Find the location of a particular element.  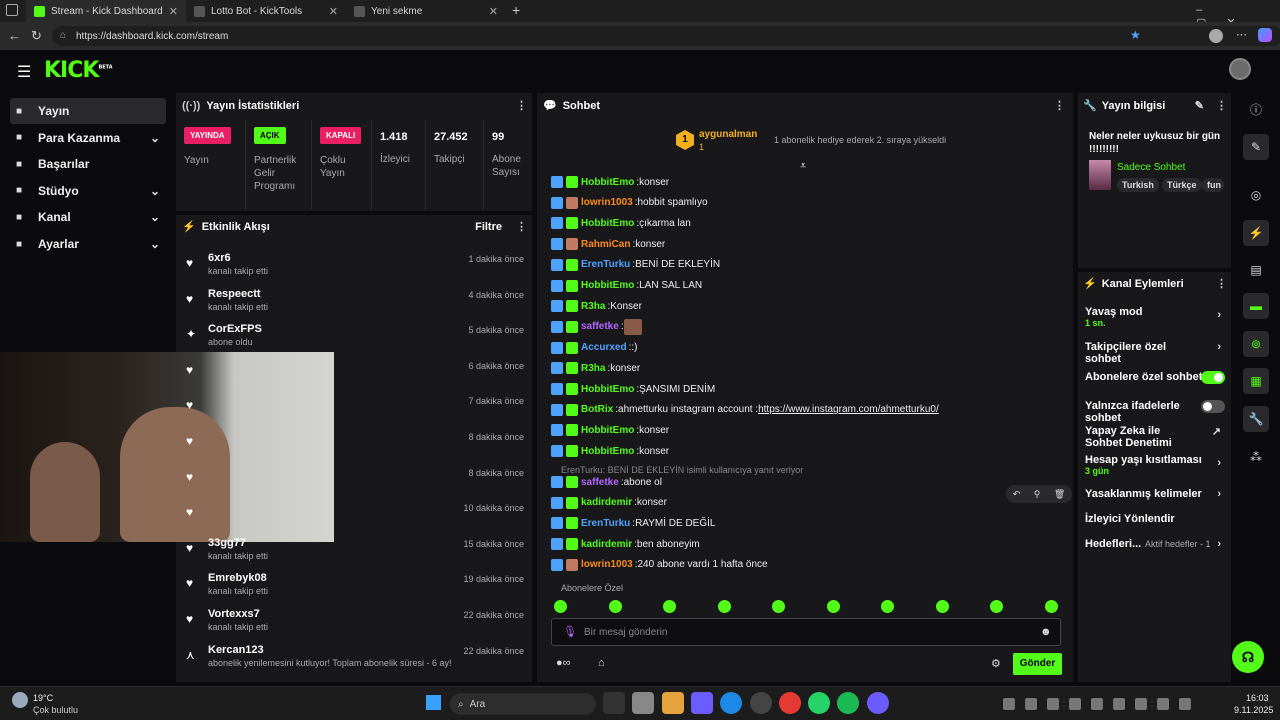

send-button: Gönder is located at coordinates (1037, 664).